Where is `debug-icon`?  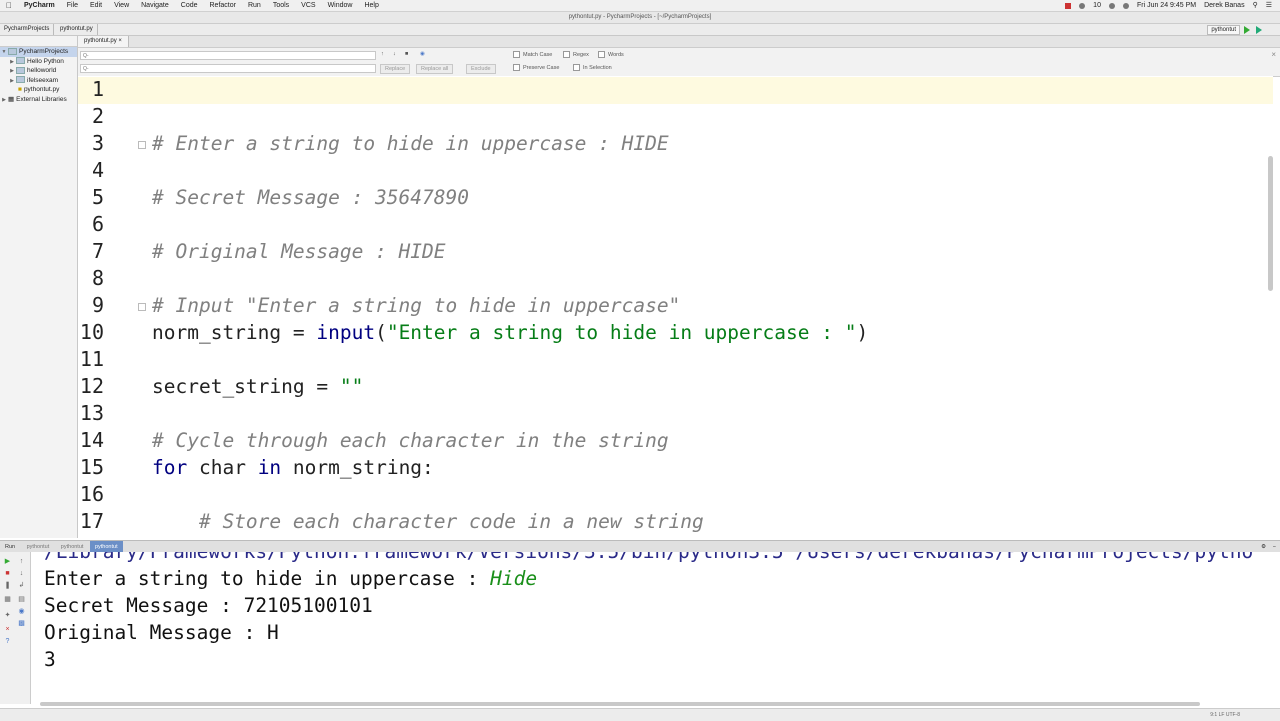 debug-icon is located at coordinates (1259, 30).